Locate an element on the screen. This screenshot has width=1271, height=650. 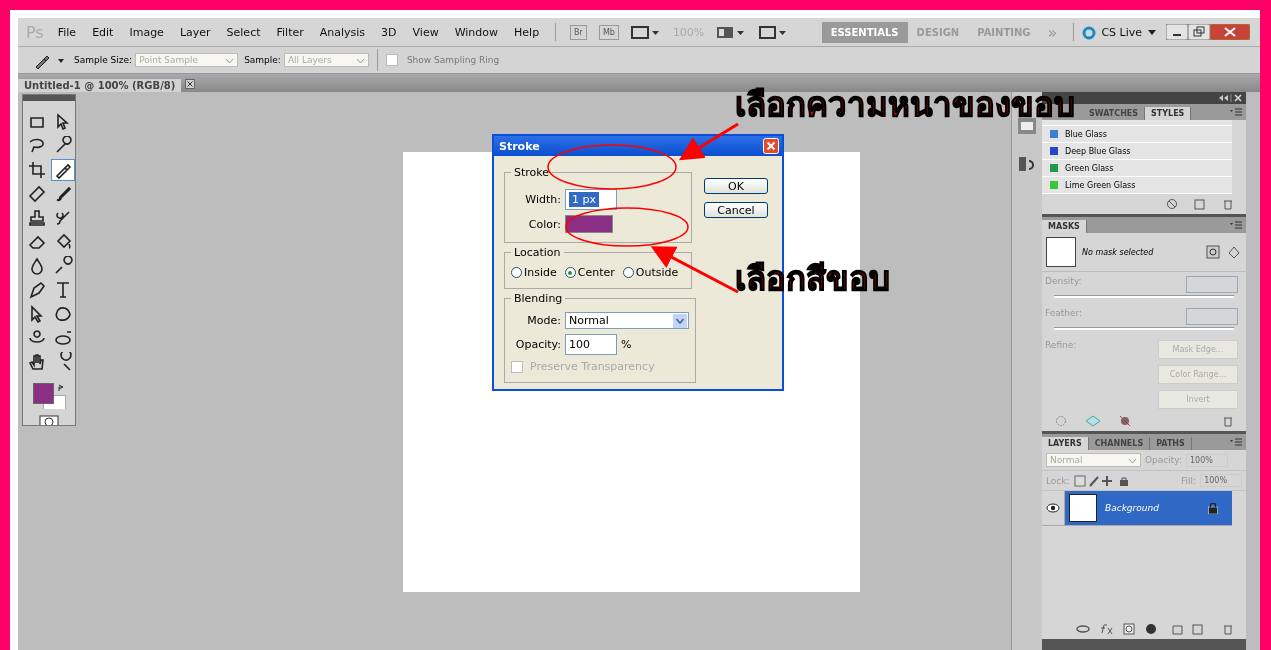
mini-bridge-panel-icon is located at coordinates (1027, 126).